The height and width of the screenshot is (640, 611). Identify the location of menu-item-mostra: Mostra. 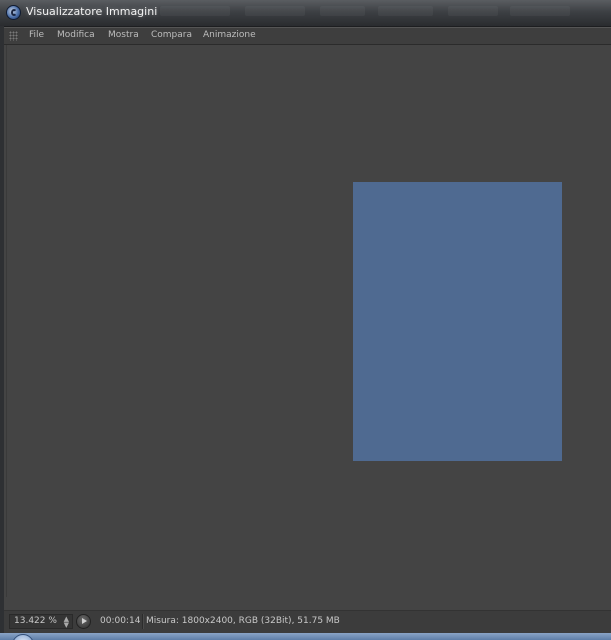
(123, 35).